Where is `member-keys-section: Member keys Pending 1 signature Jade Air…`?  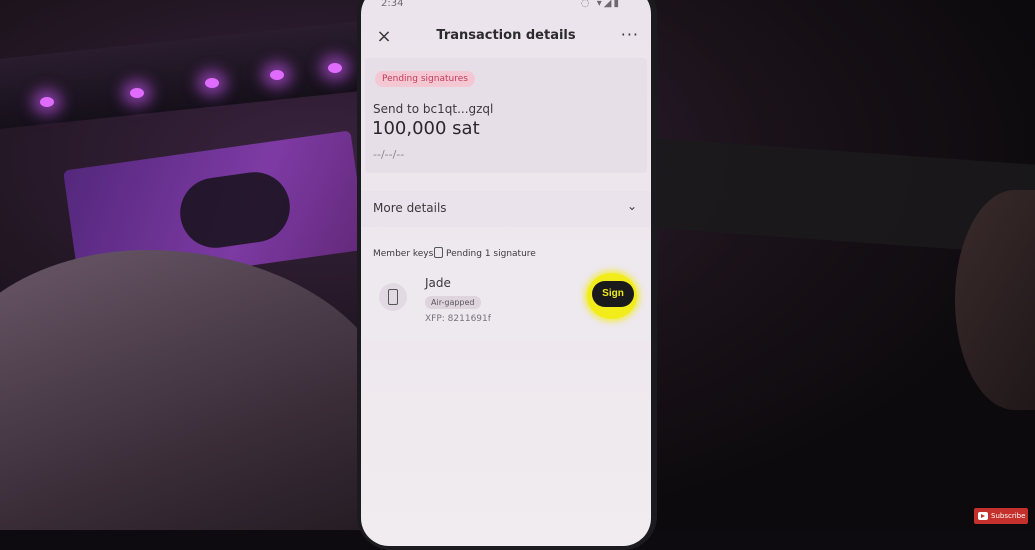
member-keys-section: Member keys Pending 1 signature Jade Air… is located at coordinates (506, 291).